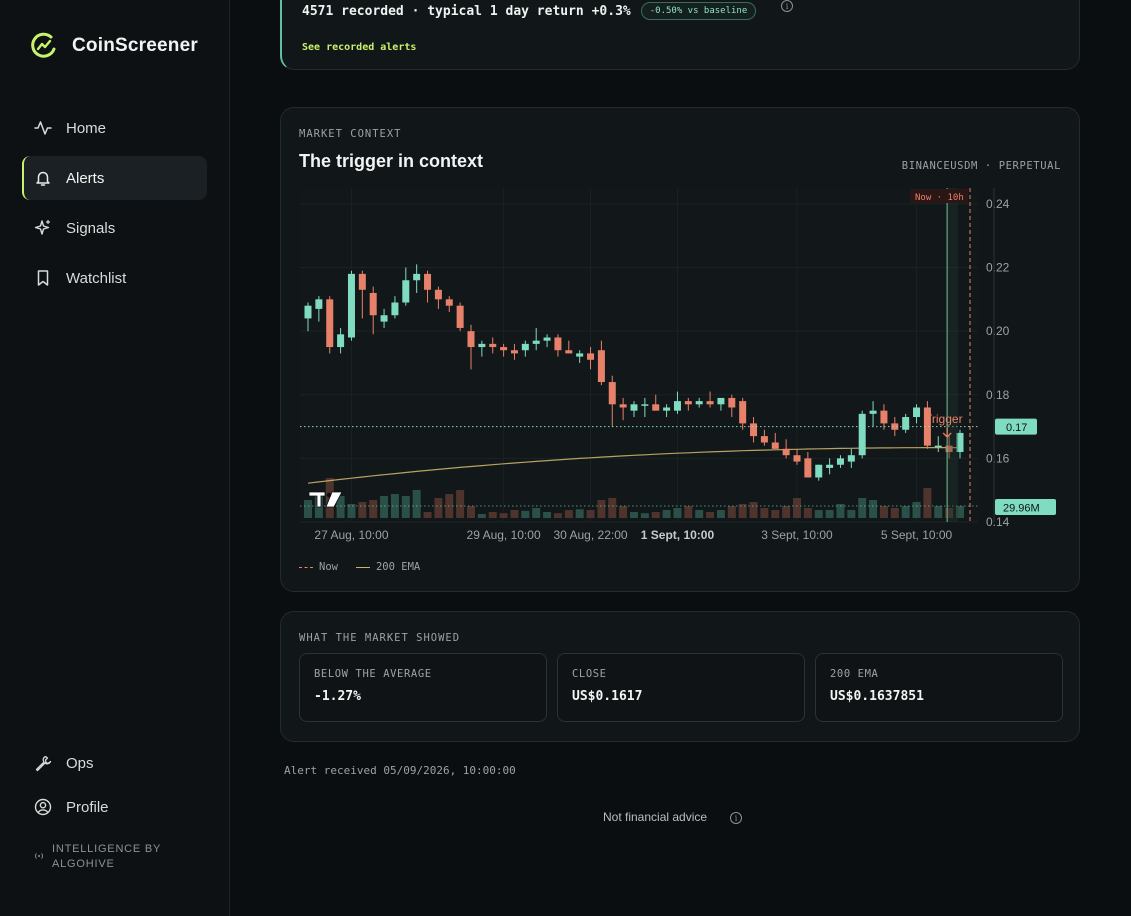  Describe the element at coordinates (83, 864) in the screenshot. I see `powered-by-line2: ALGOHIVE` at that location.